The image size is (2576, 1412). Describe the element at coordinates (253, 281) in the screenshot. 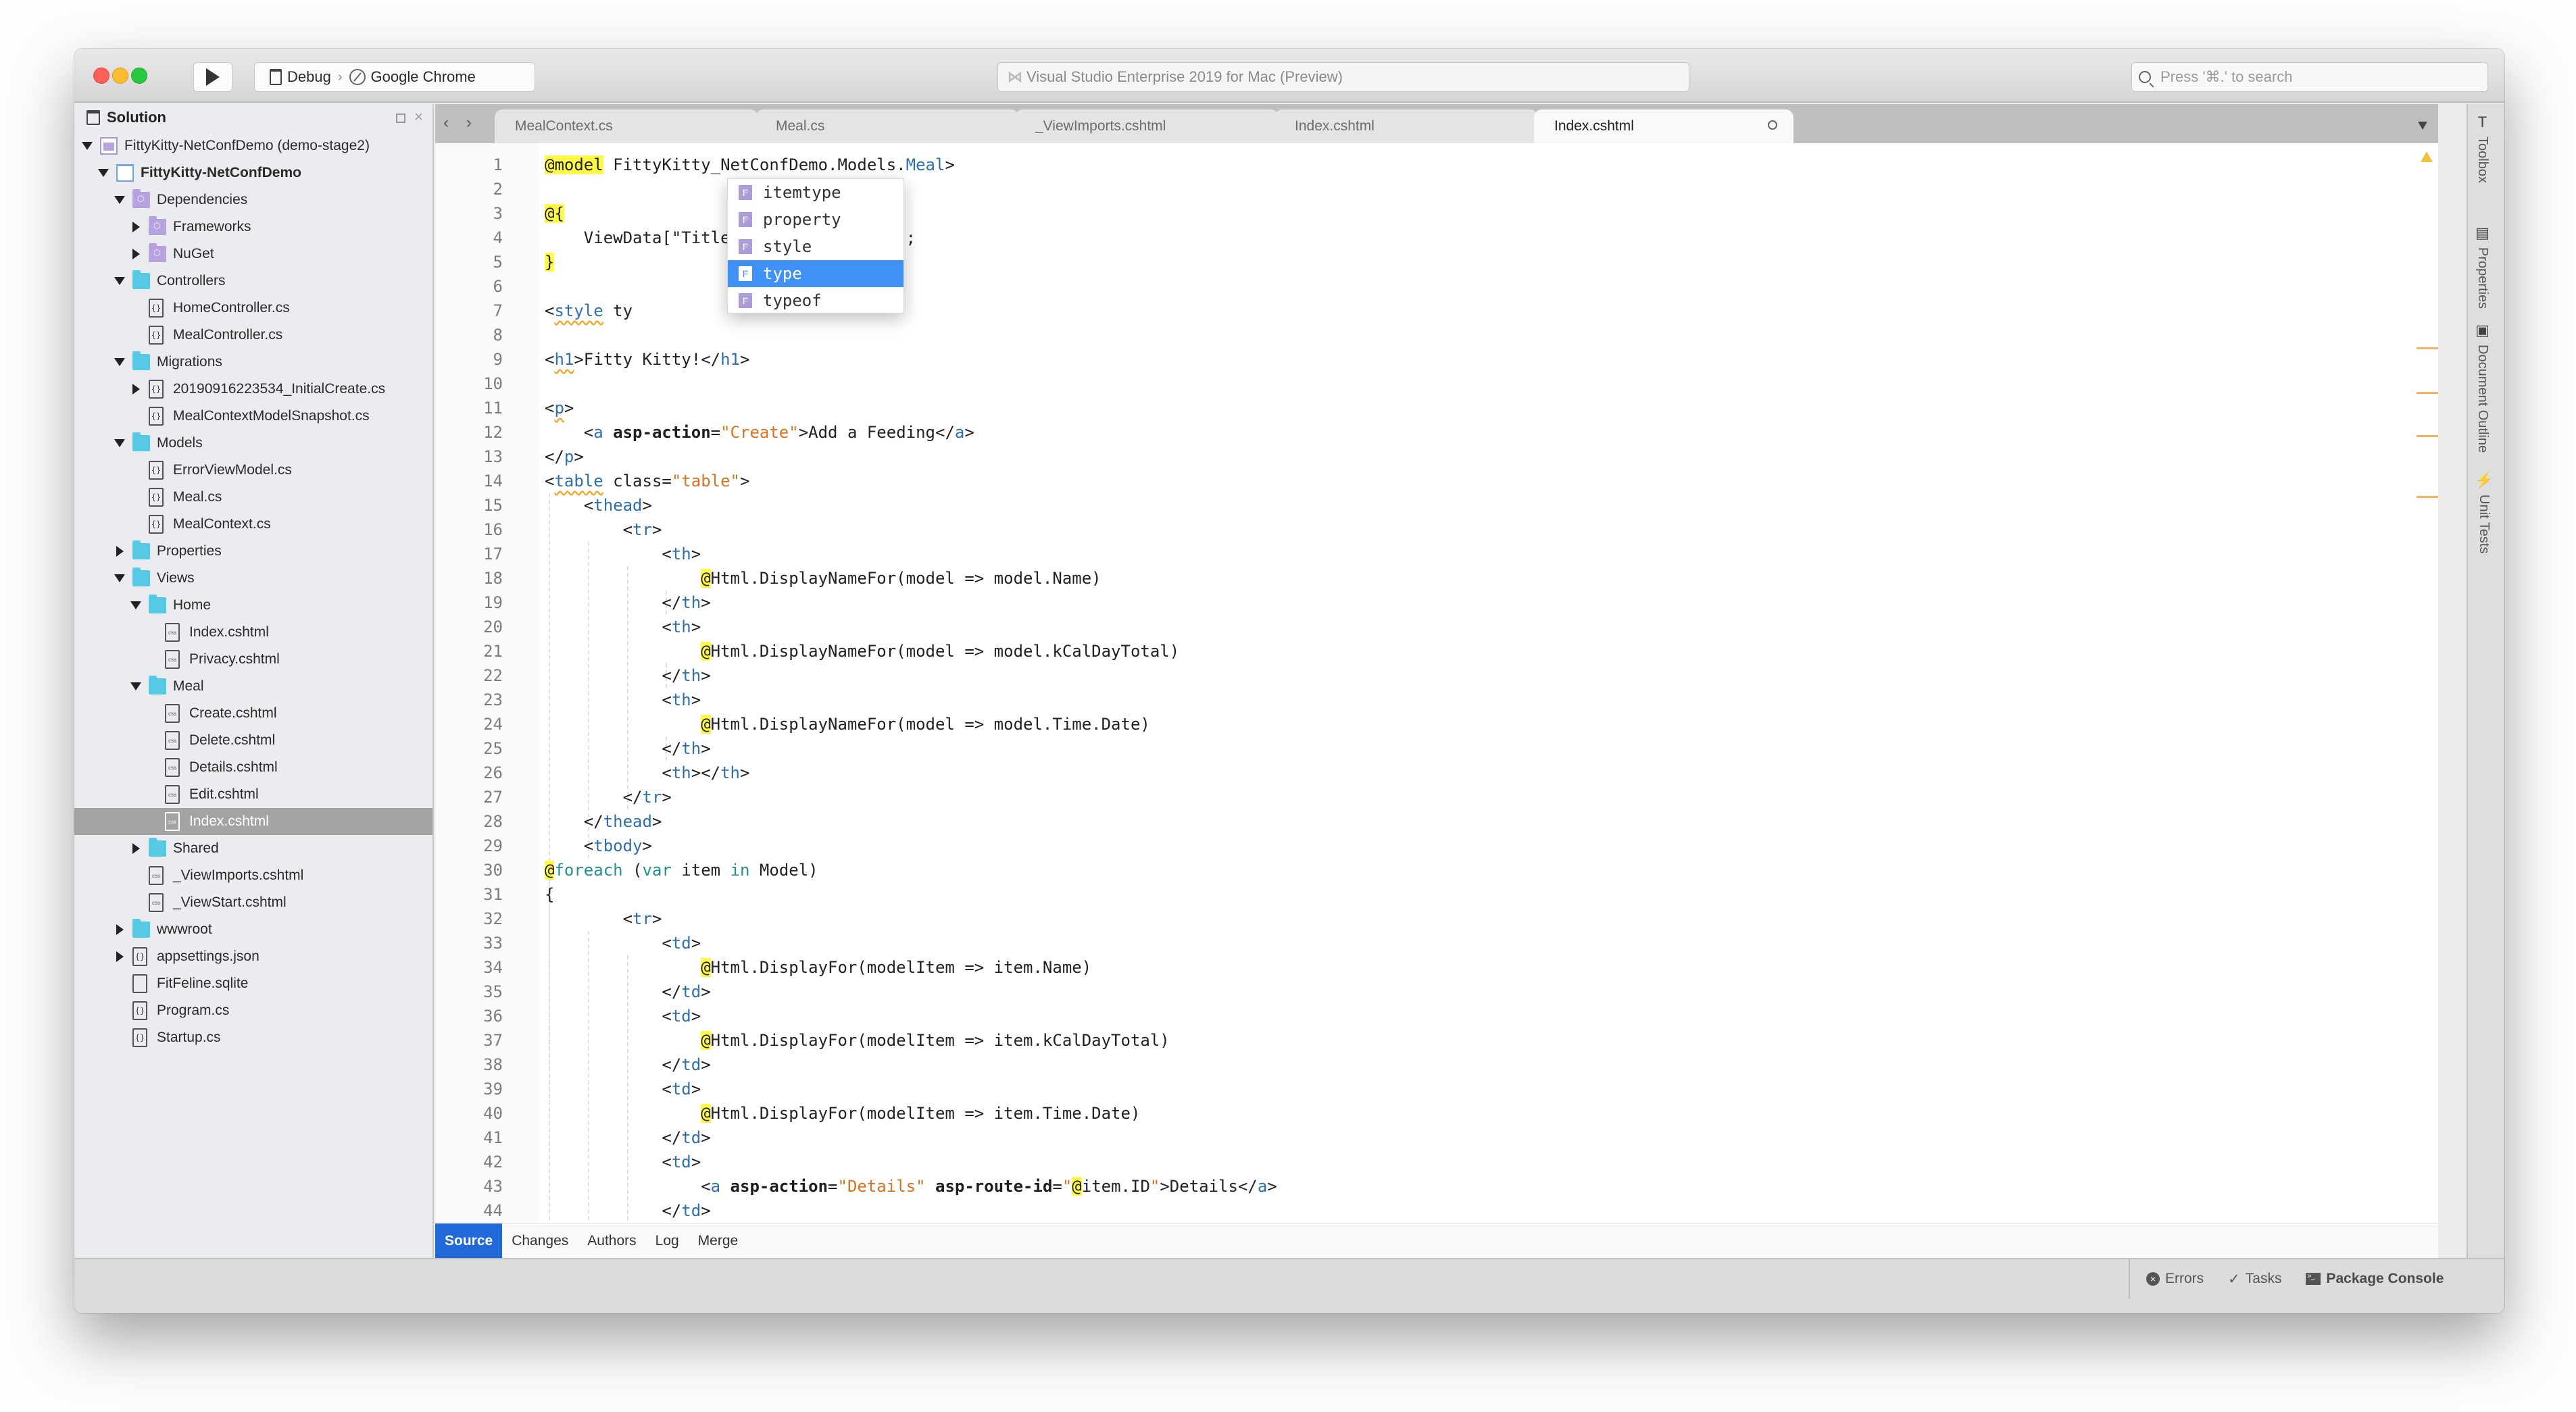

I see `tree-item: Controllers` at that location.